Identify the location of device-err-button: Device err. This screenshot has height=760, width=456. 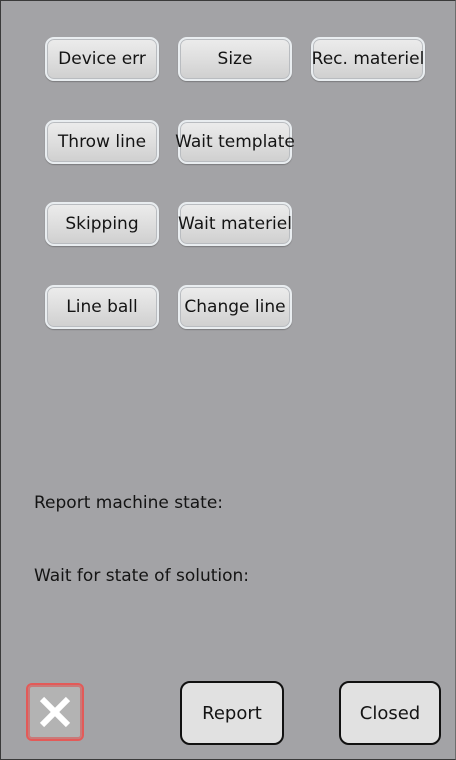
(102, 59).